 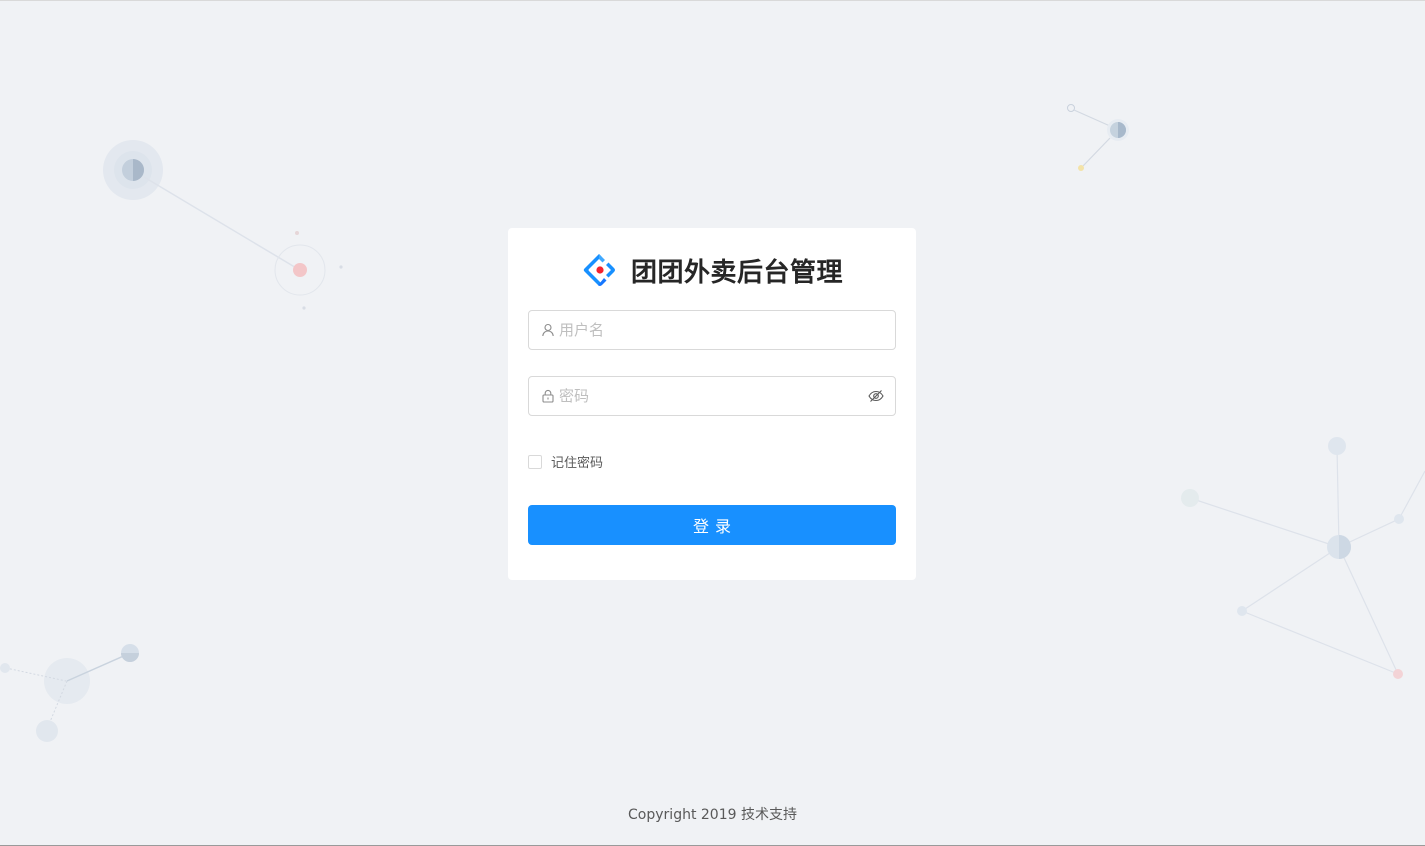 I want to click on remember-password-checkbox: 记住密码, so click(x=565, y=461).